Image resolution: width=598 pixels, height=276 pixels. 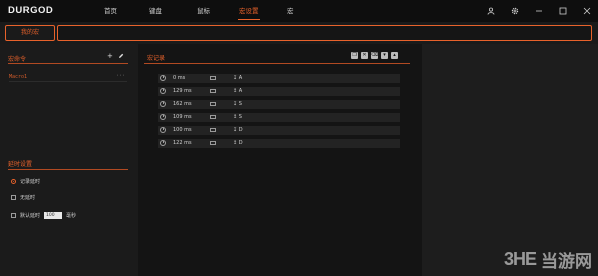 I want to click on record-key: ↧ A, so click(x=238, y=78).